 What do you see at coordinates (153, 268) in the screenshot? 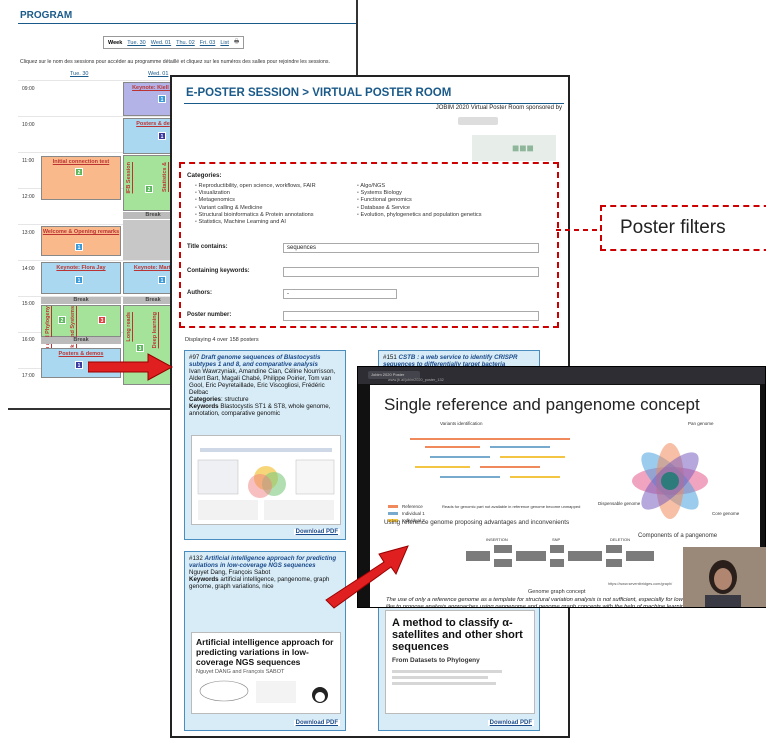
I see `session-label: Keynote: Marti` at bounding box center [153, 268].